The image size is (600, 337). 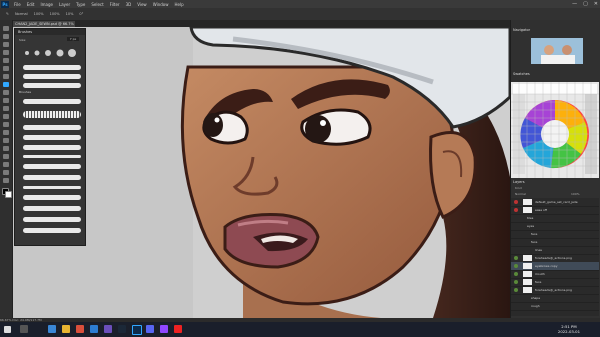 What do you see at coordinates (574, 4) in the screenshot?
I see `minimize-button: —` at bounding box center [574, 4].